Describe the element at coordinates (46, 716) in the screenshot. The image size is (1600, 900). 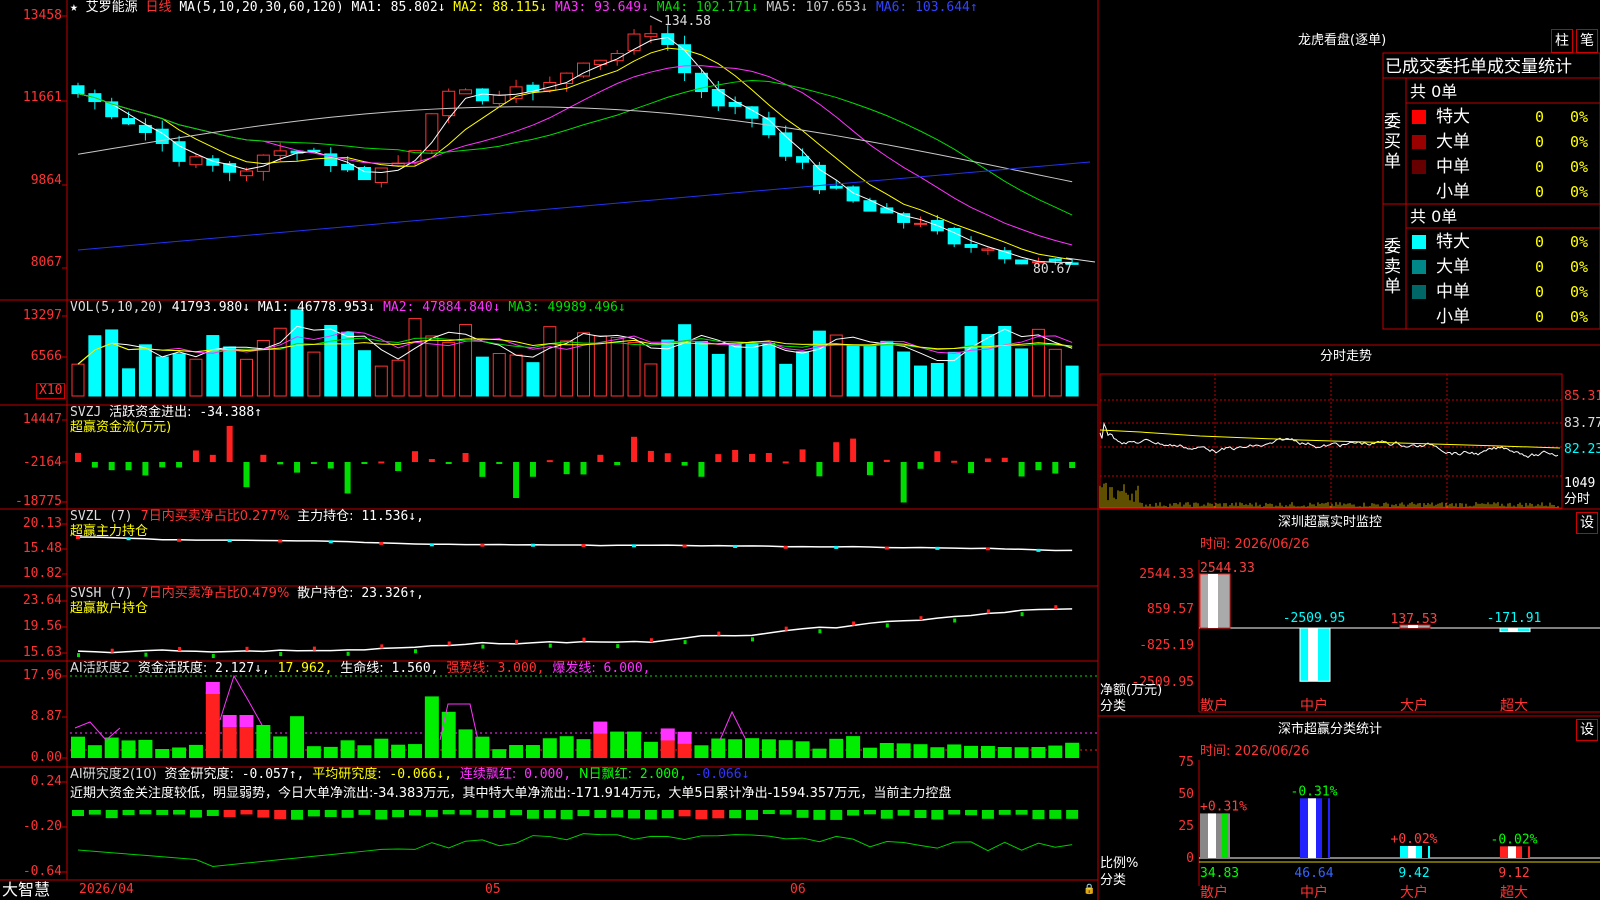
I see `ai-active-tick: 8.87` at that location.